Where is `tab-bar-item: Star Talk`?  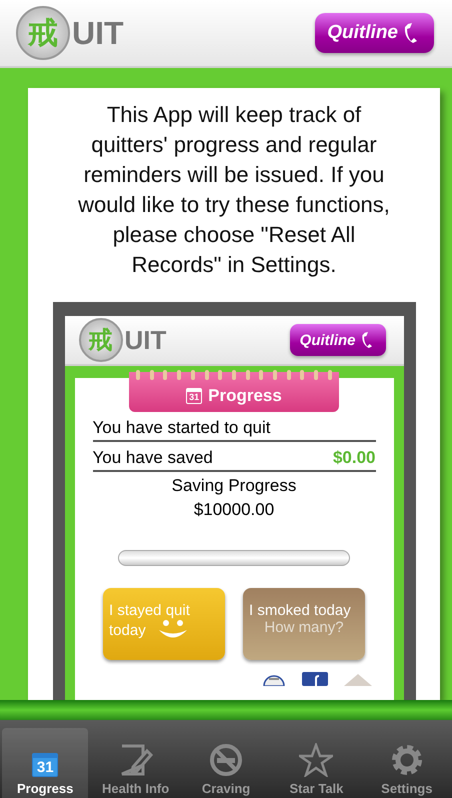
tab-bar-item: Star Talk is located at coordinates (316, 763).